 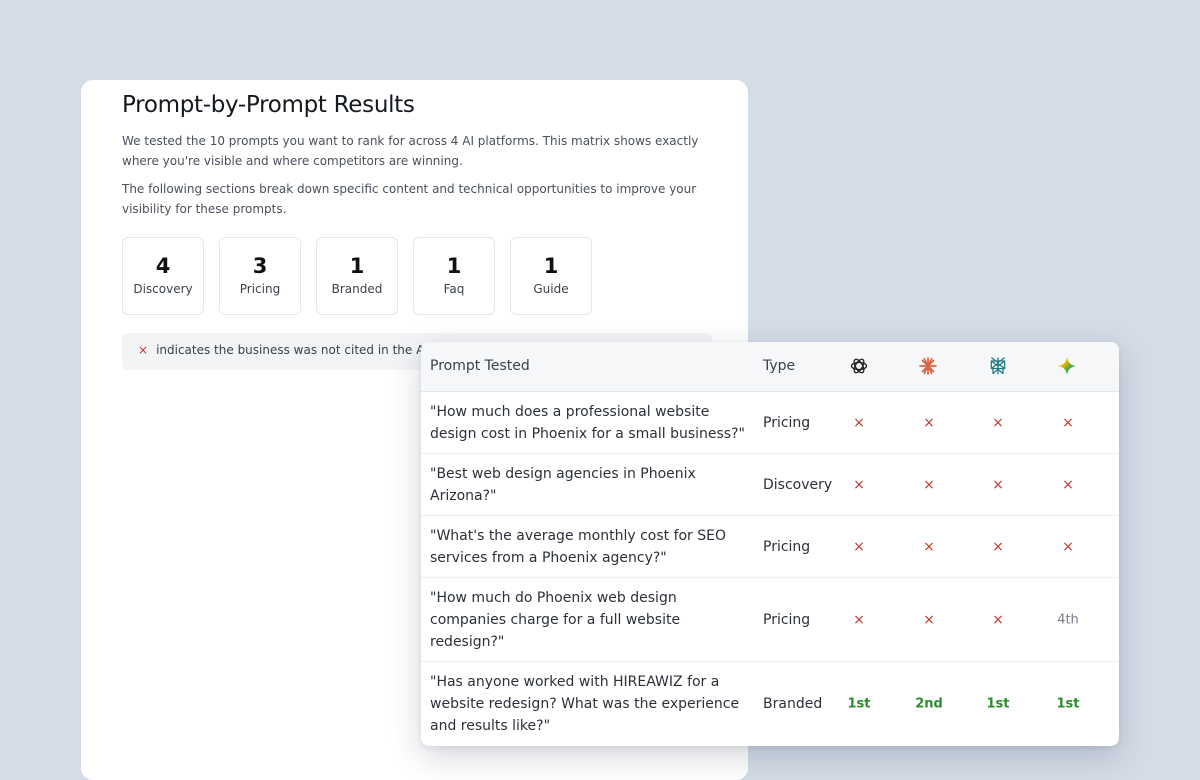 What do you see at coordinates (357, 289) in the screenshot?
I see `stat-label: Branded` at bounding box center [357, 289].